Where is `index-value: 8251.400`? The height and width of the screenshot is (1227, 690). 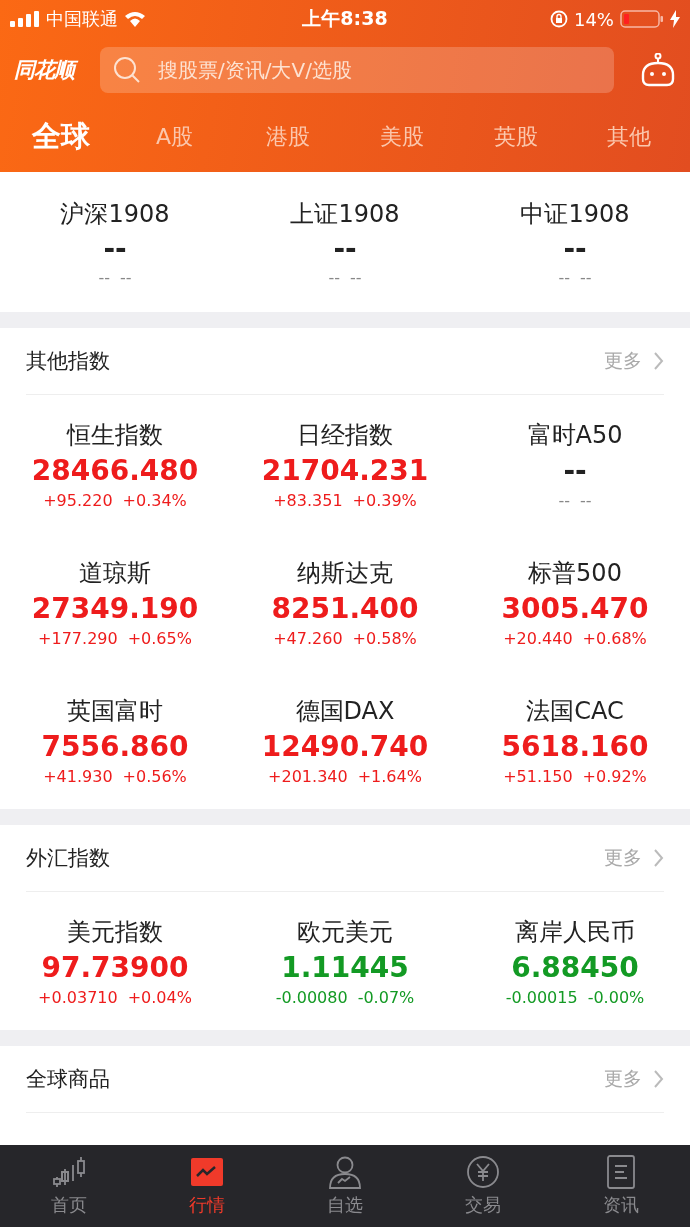
index-value: 8251.400 is located at coordinates (345, 608).